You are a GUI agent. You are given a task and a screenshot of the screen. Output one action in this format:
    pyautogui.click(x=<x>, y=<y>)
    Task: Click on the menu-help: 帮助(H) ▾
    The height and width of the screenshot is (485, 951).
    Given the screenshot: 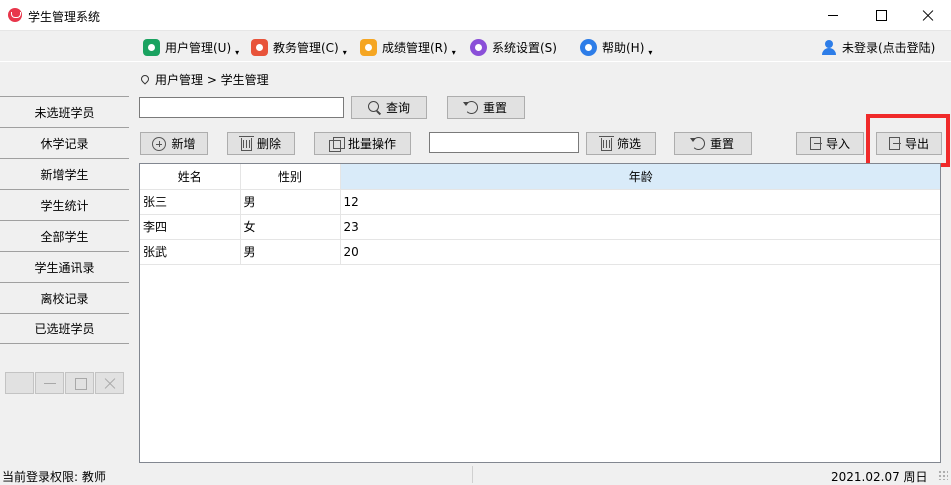 What is the action you would take?
    pyautogui.click(x=616, y=47)
    